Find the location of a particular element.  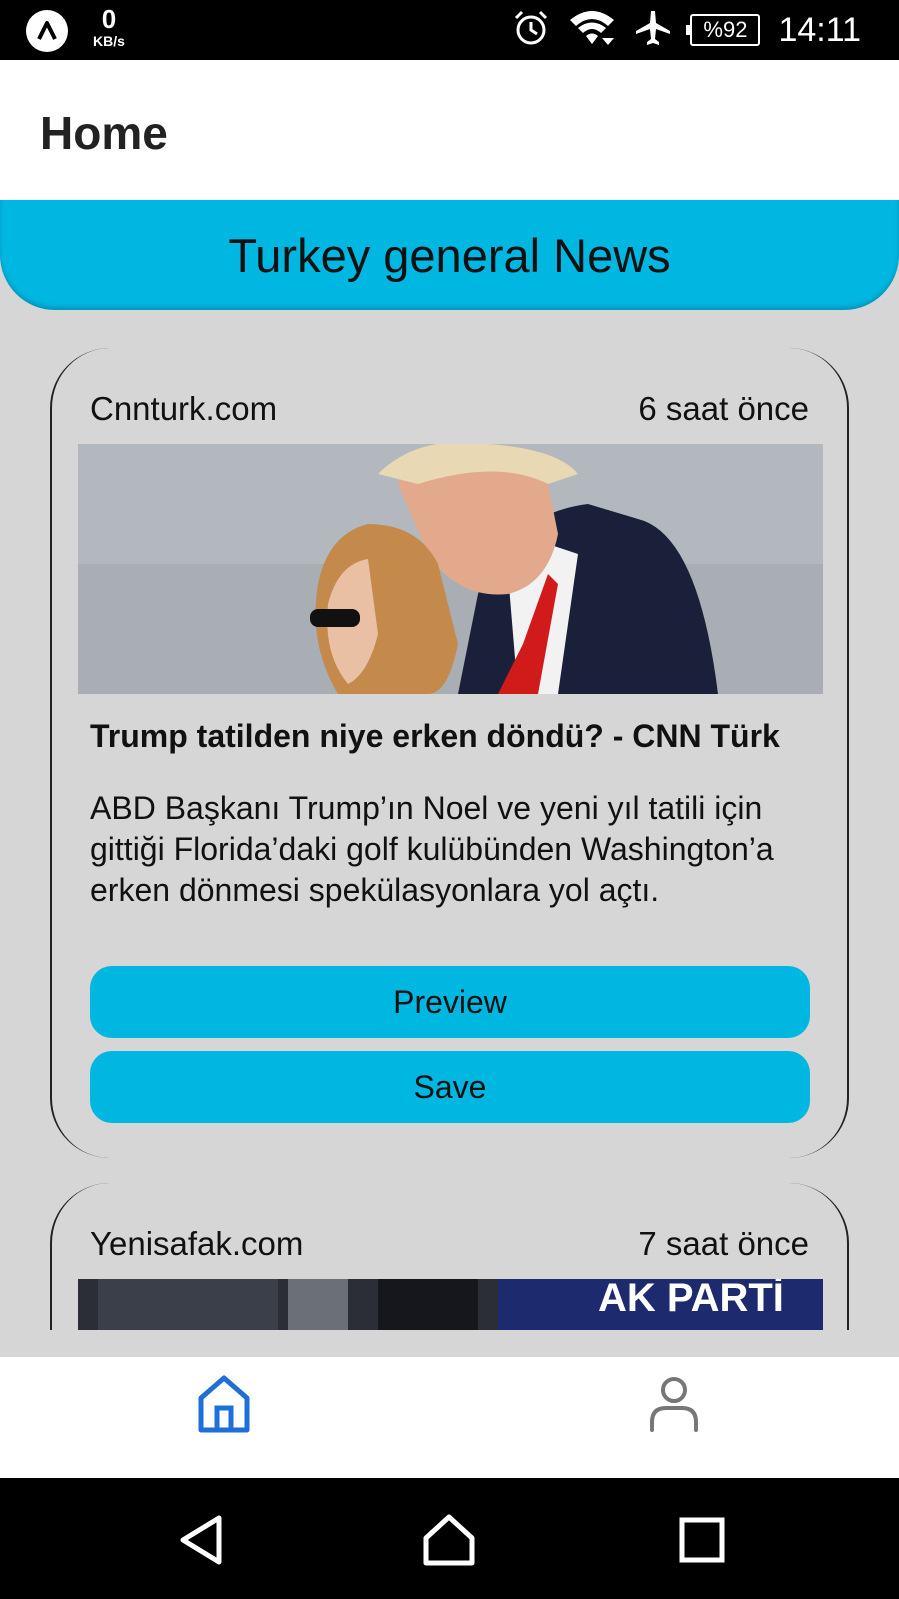

news-card: Yenisafak.com 7 saat önce AK PARTİ is located at coordinates (449, 1256).